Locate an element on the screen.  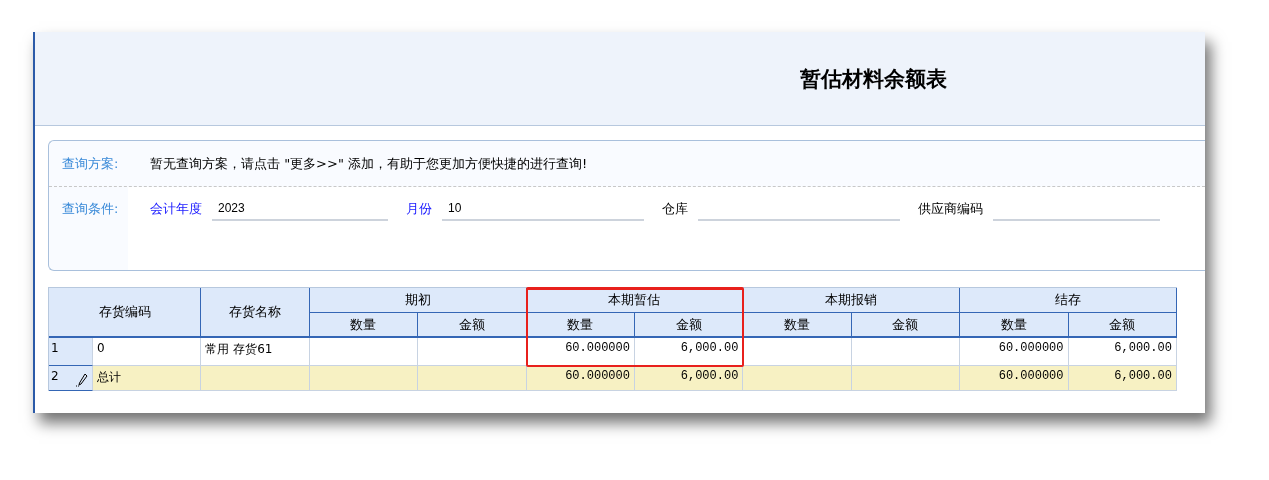
report-title: 暂估材料余额表 is located at coordinates (873, 79).